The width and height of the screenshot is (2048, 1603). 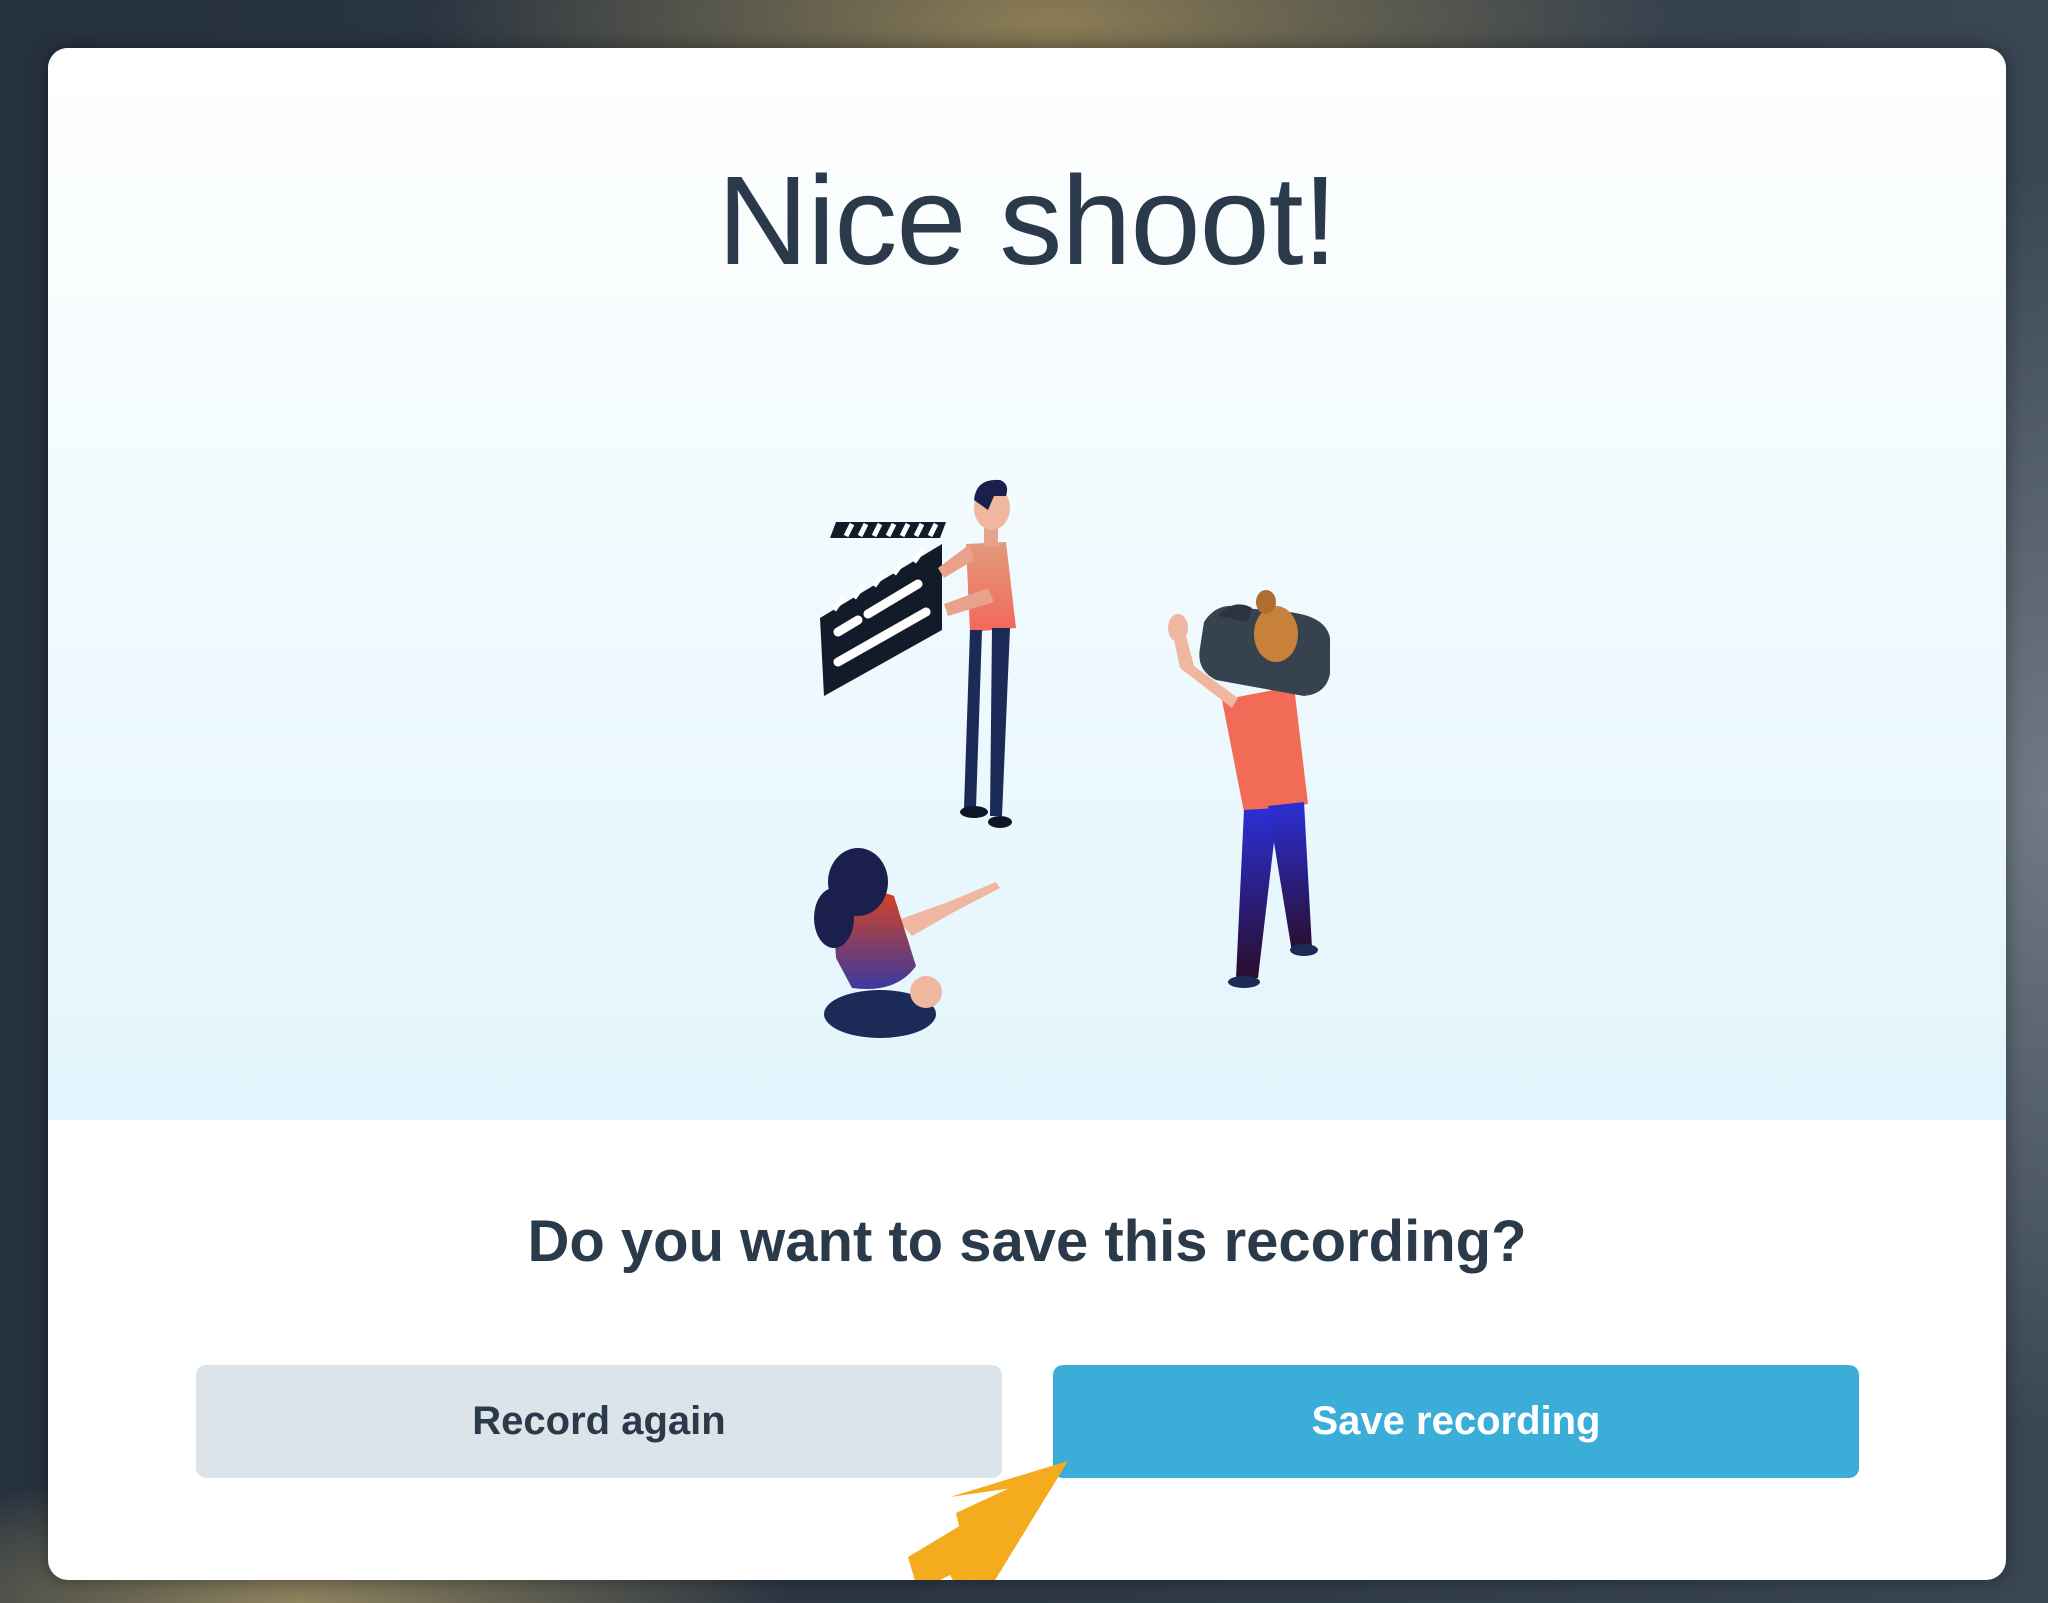 I want to click on film-crew-illustration, so click(x=1072, y=758).